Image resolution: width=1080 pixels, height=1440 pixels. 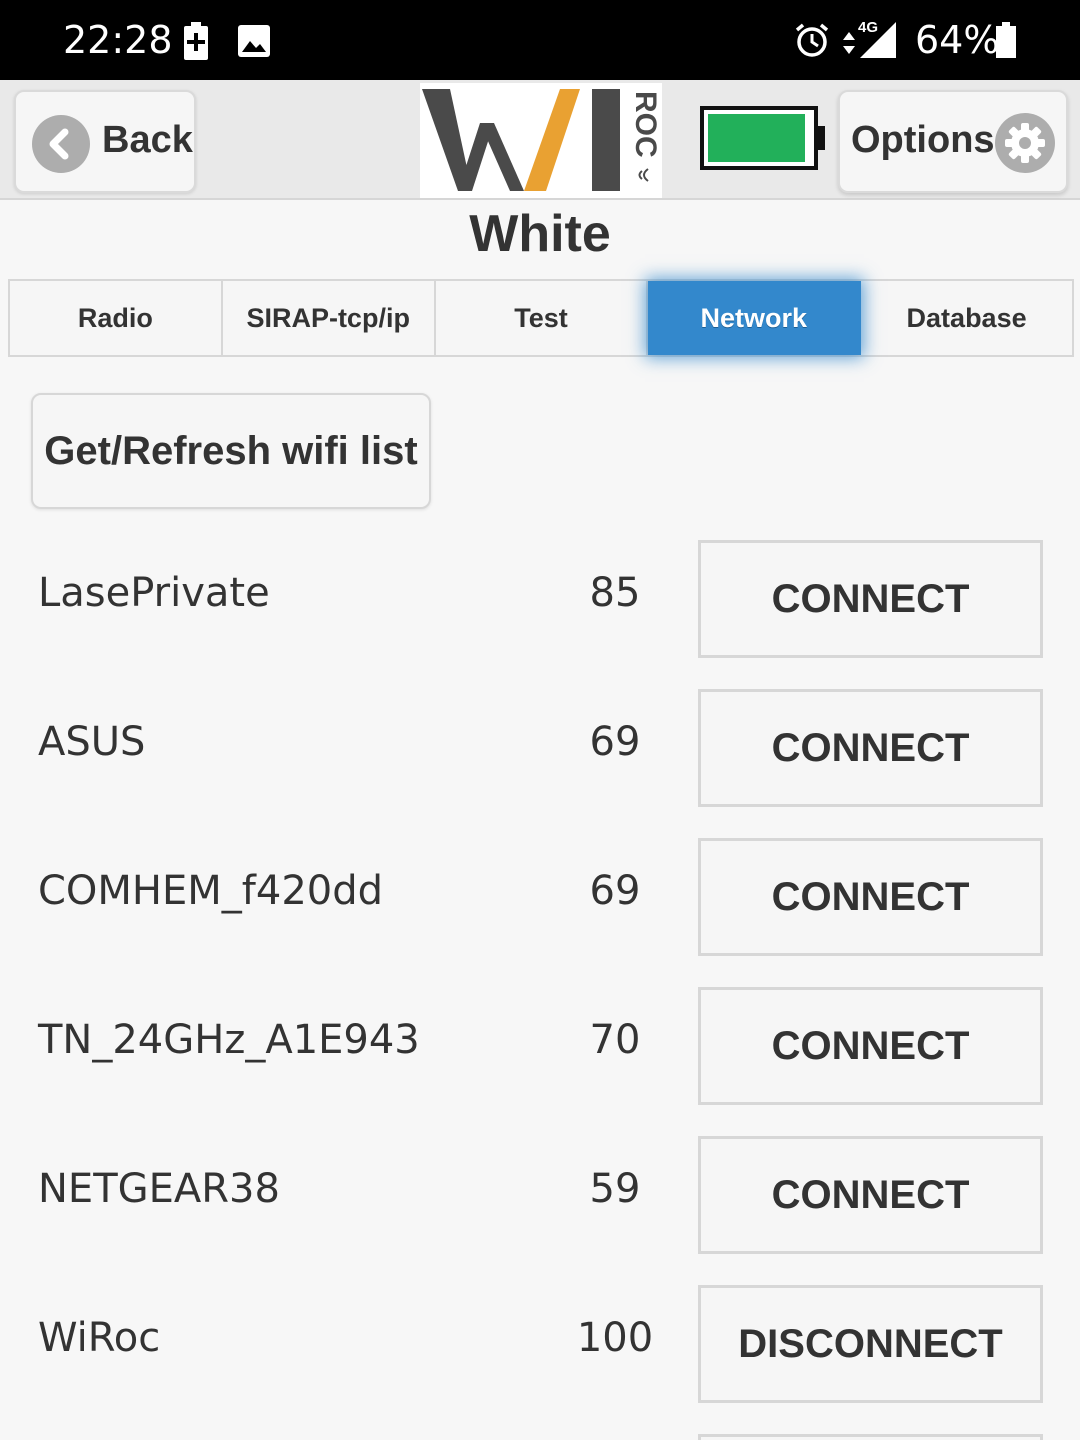 What do you see at coordinates (540, 1344) in the screenshot?
I see `wifi-row: WiRoc 100 DISCONNECT` at bounding box center [540, 1344].